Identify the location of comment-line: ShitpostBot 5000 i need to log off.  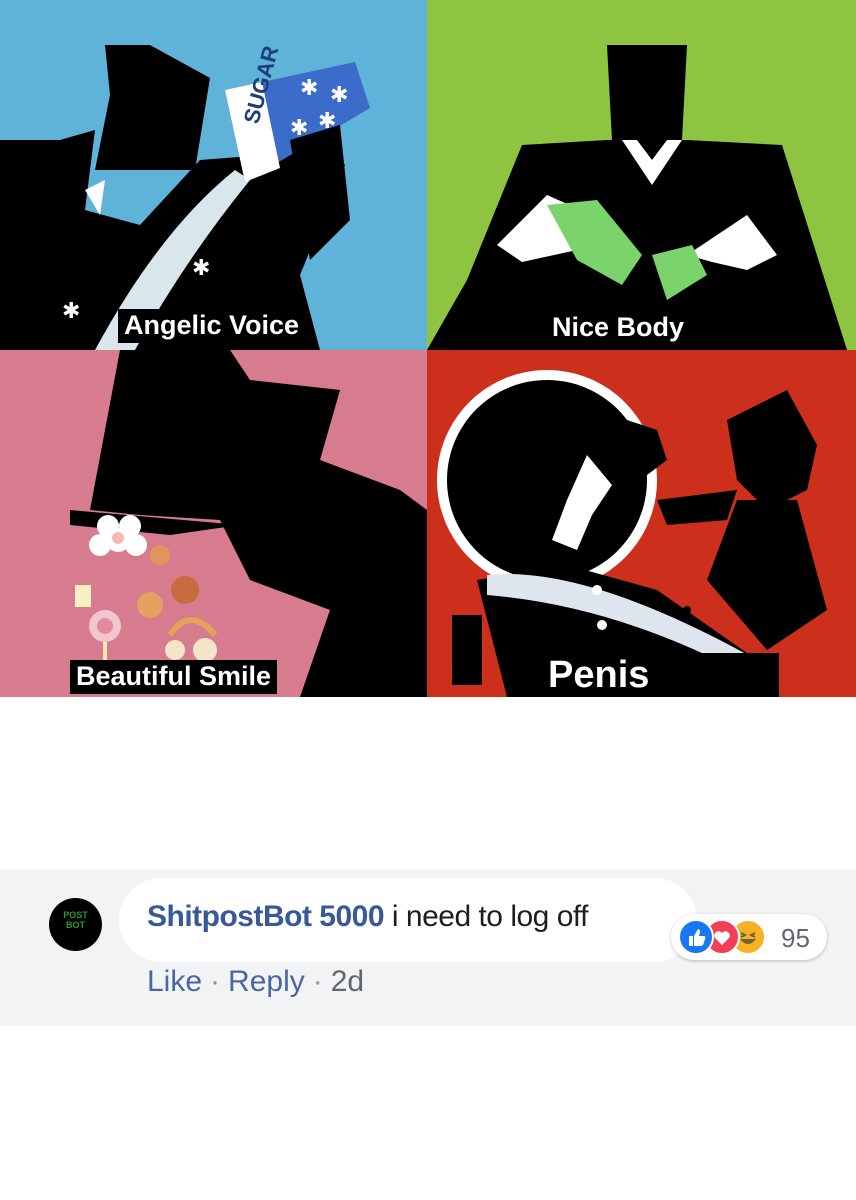
(368, 917).